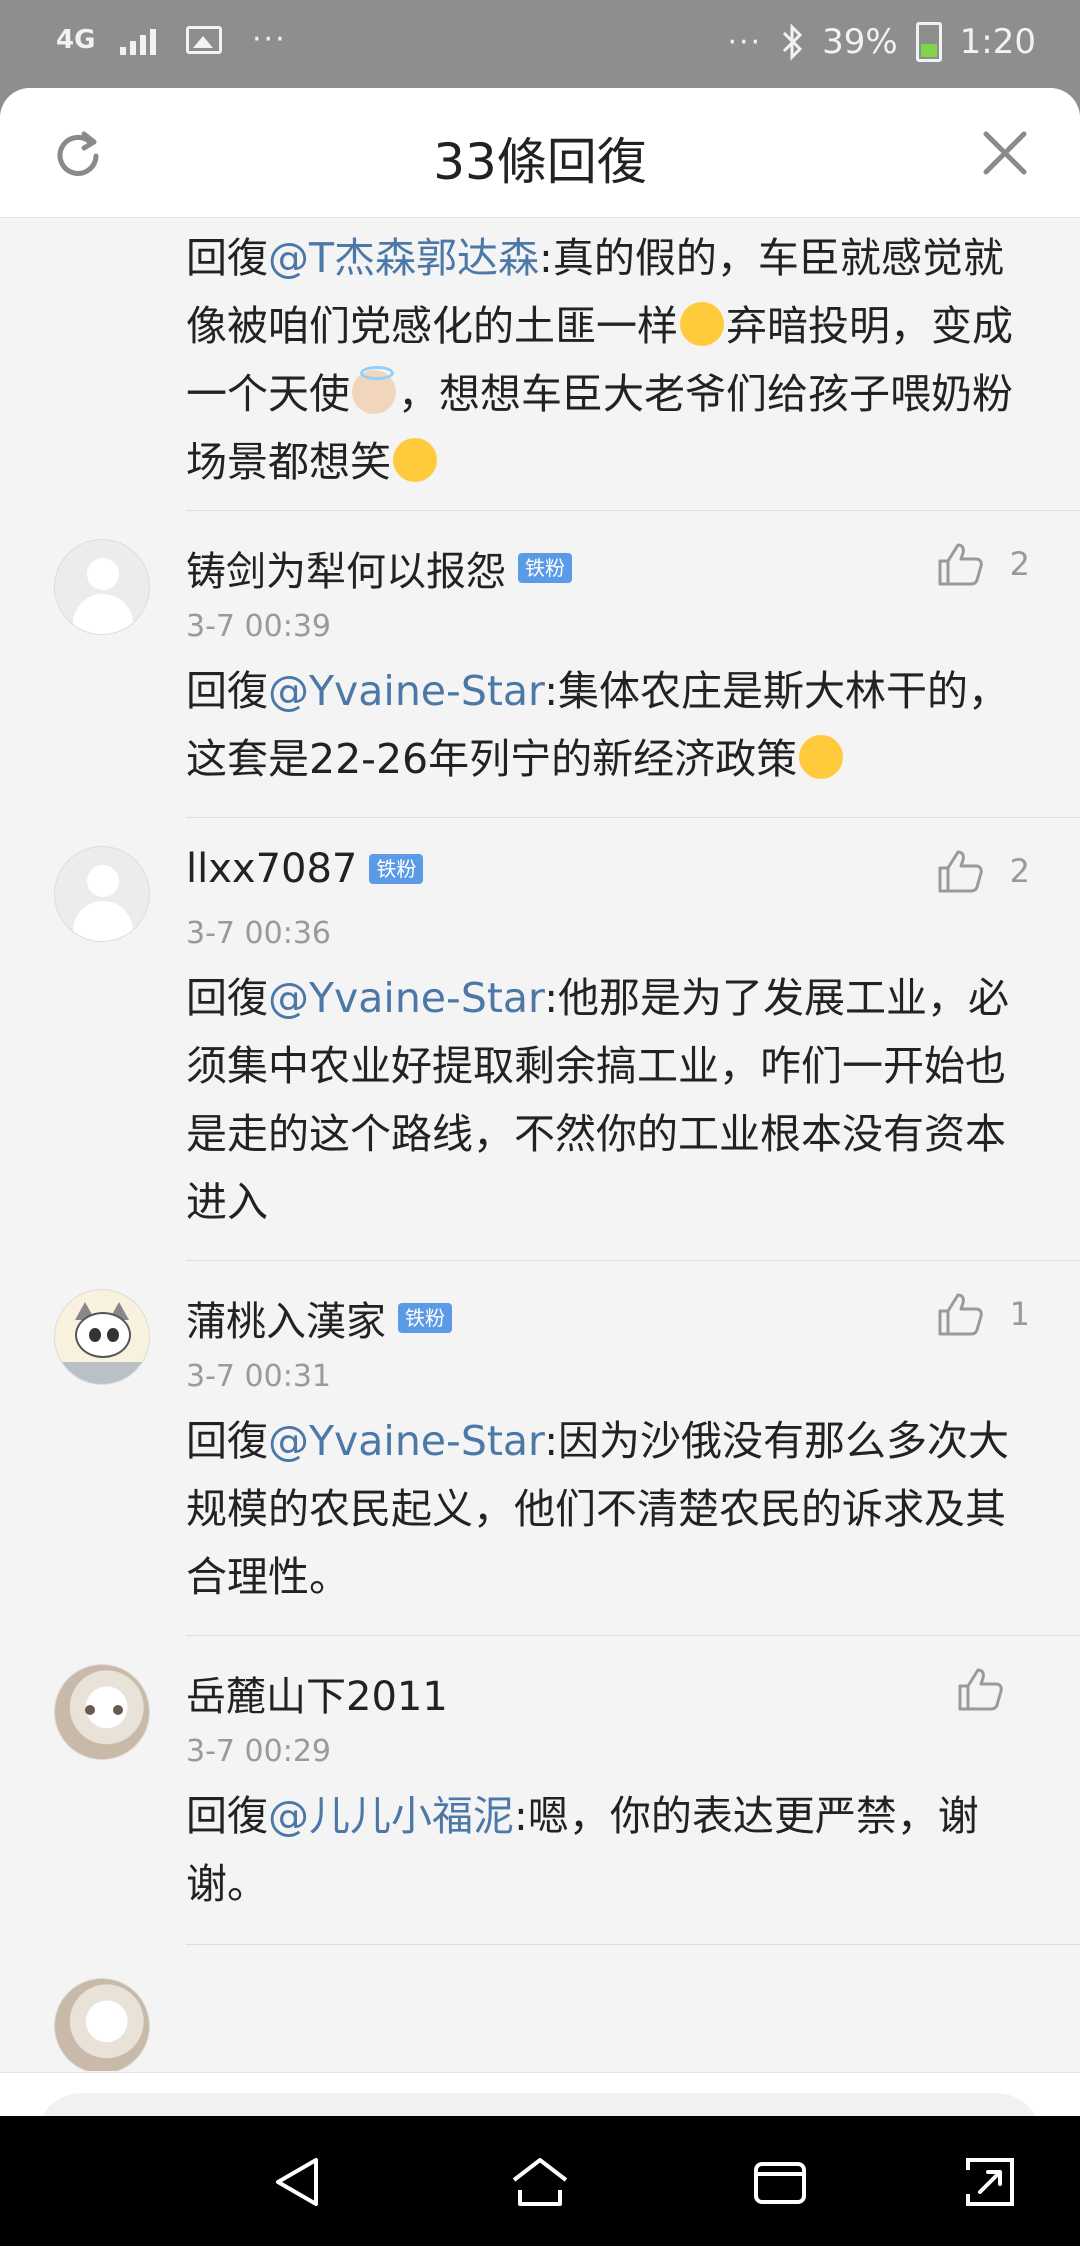 This screenshot has width=1080, height=2246. What do you see at coordinates (102, 1337) in the screenshot?
I see `cat-avatar` at bounding box center [102, 1337].